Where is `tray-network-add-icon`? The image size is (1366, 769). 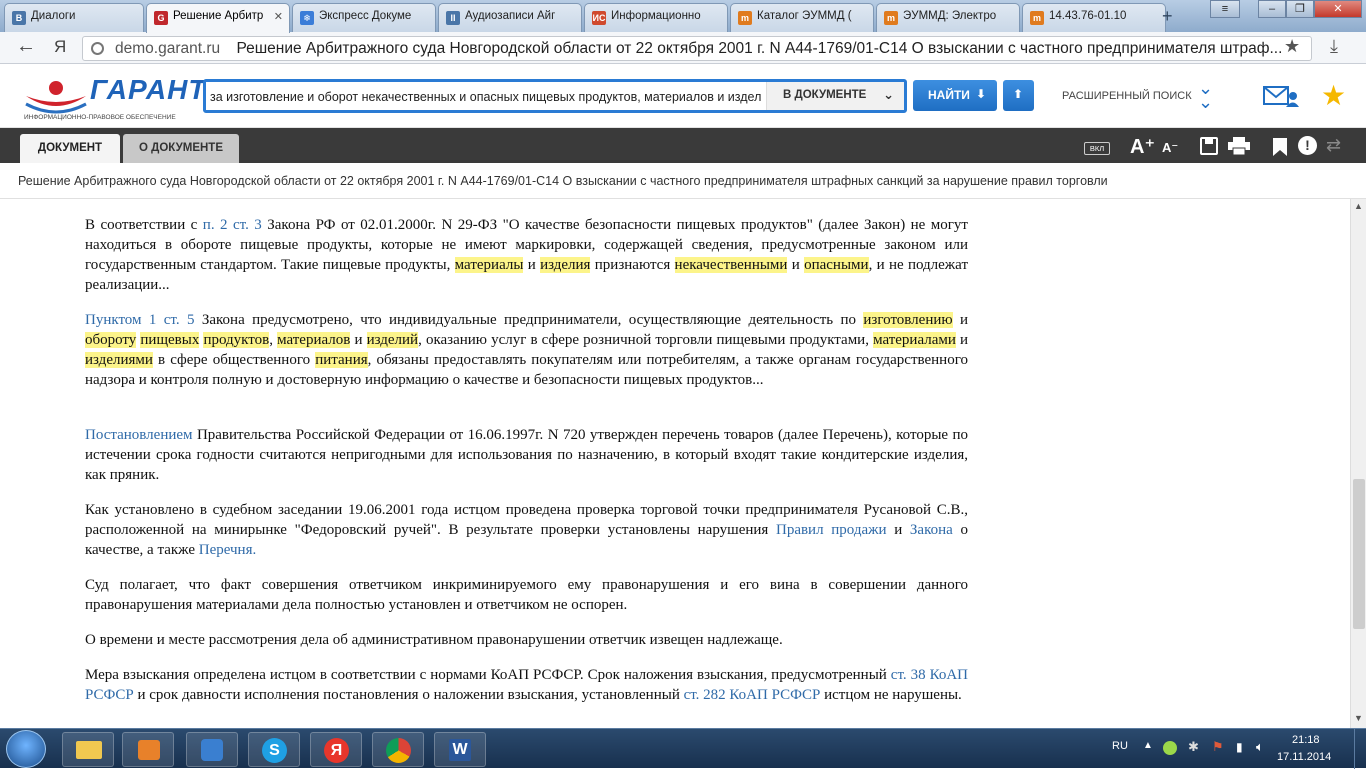
tray-network-add-icon is located at coordinates (1170, 748).